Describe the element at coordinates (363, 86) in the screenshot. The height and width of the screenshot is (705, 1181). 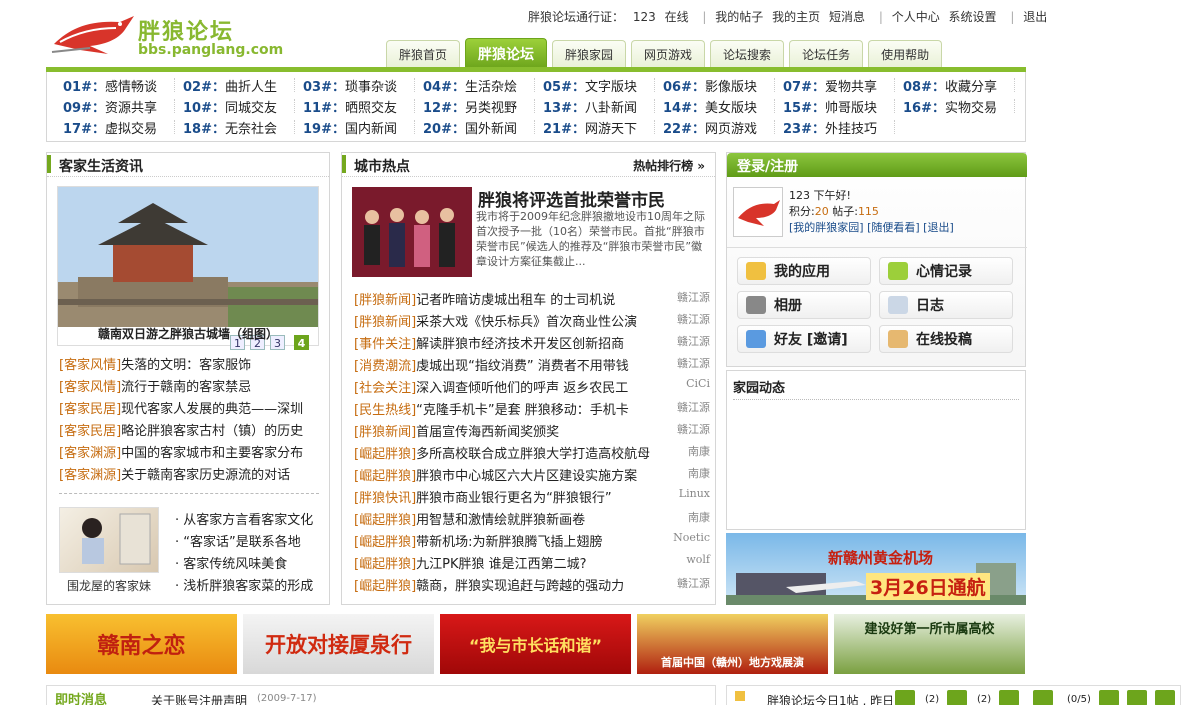
I see `forum-link: 03#：琐事杂谈` at that location.